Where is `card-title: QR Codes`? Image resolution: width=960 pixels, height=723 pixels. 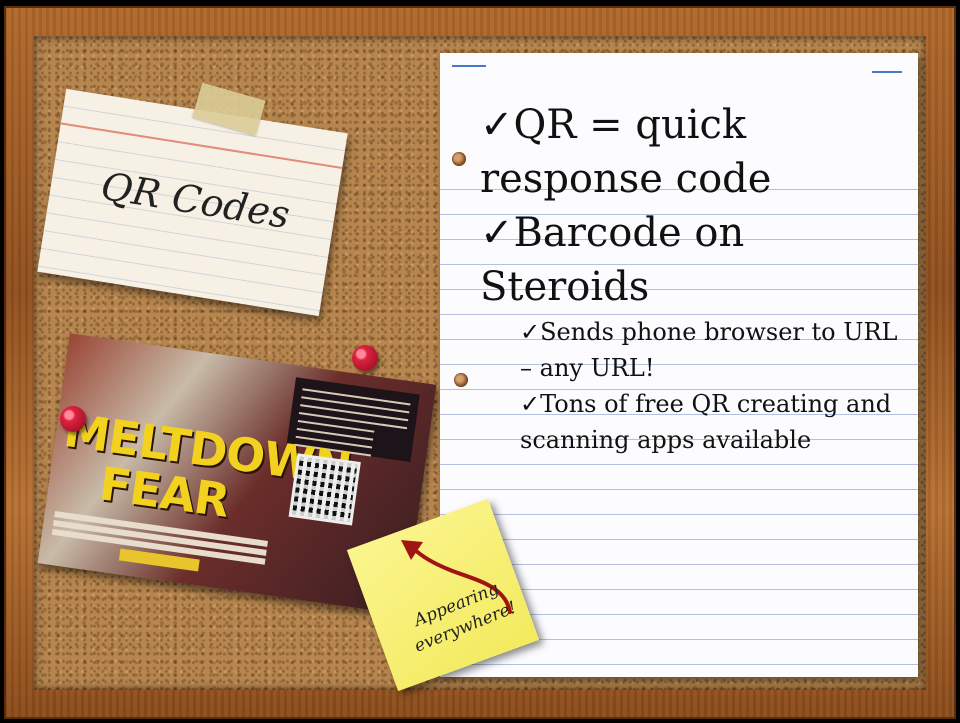 card-title: QR Codes is located at coordinates (195, 200).